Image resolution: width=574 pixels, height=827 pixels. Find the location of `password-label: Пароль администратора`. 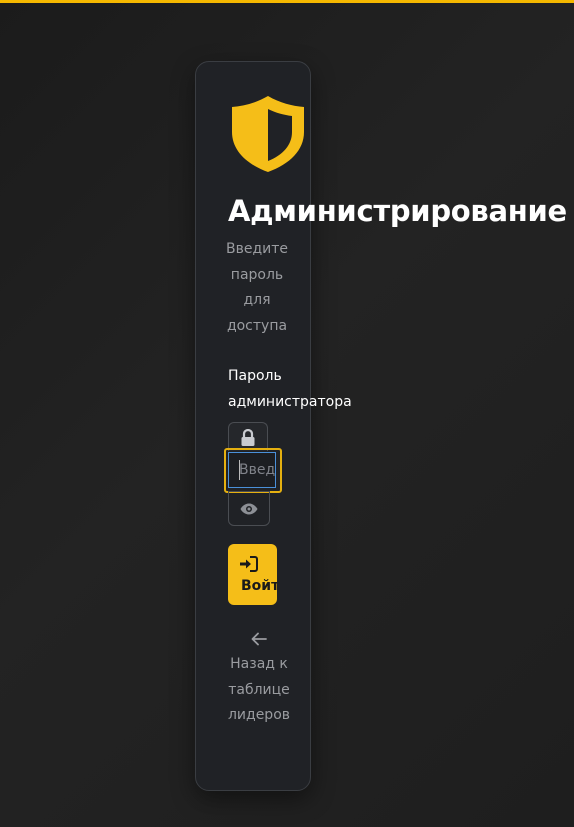

password-label: Пароль администратора is located at coordinates (290, 389).